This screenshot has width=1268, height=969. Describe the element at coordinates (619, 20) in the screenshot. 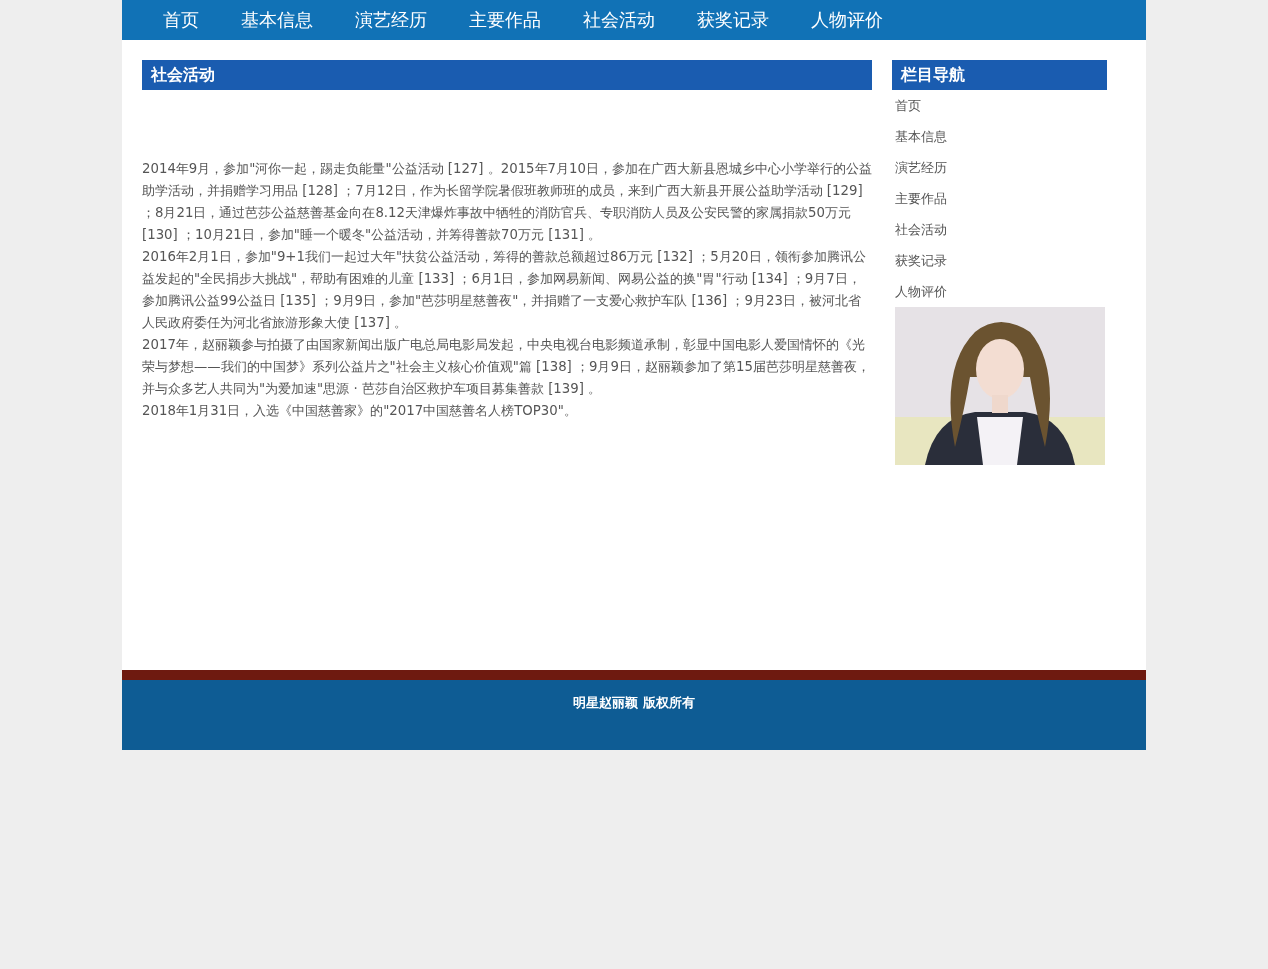

I see `nav-link: 社会活动` at that location.